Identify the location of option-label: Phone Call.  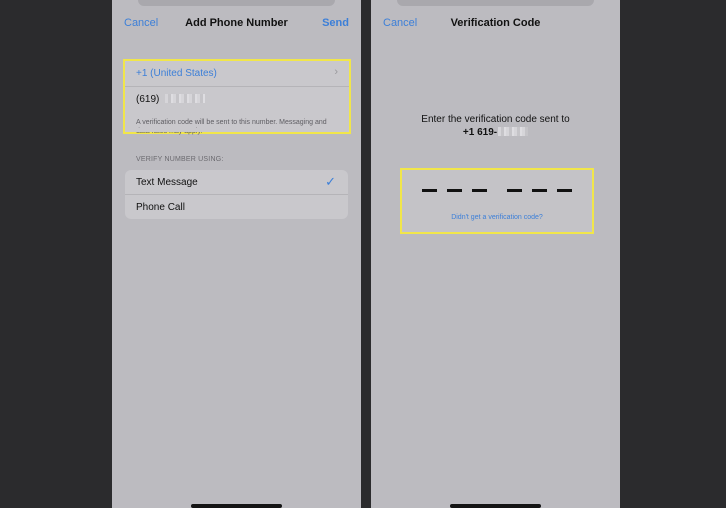
(160, 207).